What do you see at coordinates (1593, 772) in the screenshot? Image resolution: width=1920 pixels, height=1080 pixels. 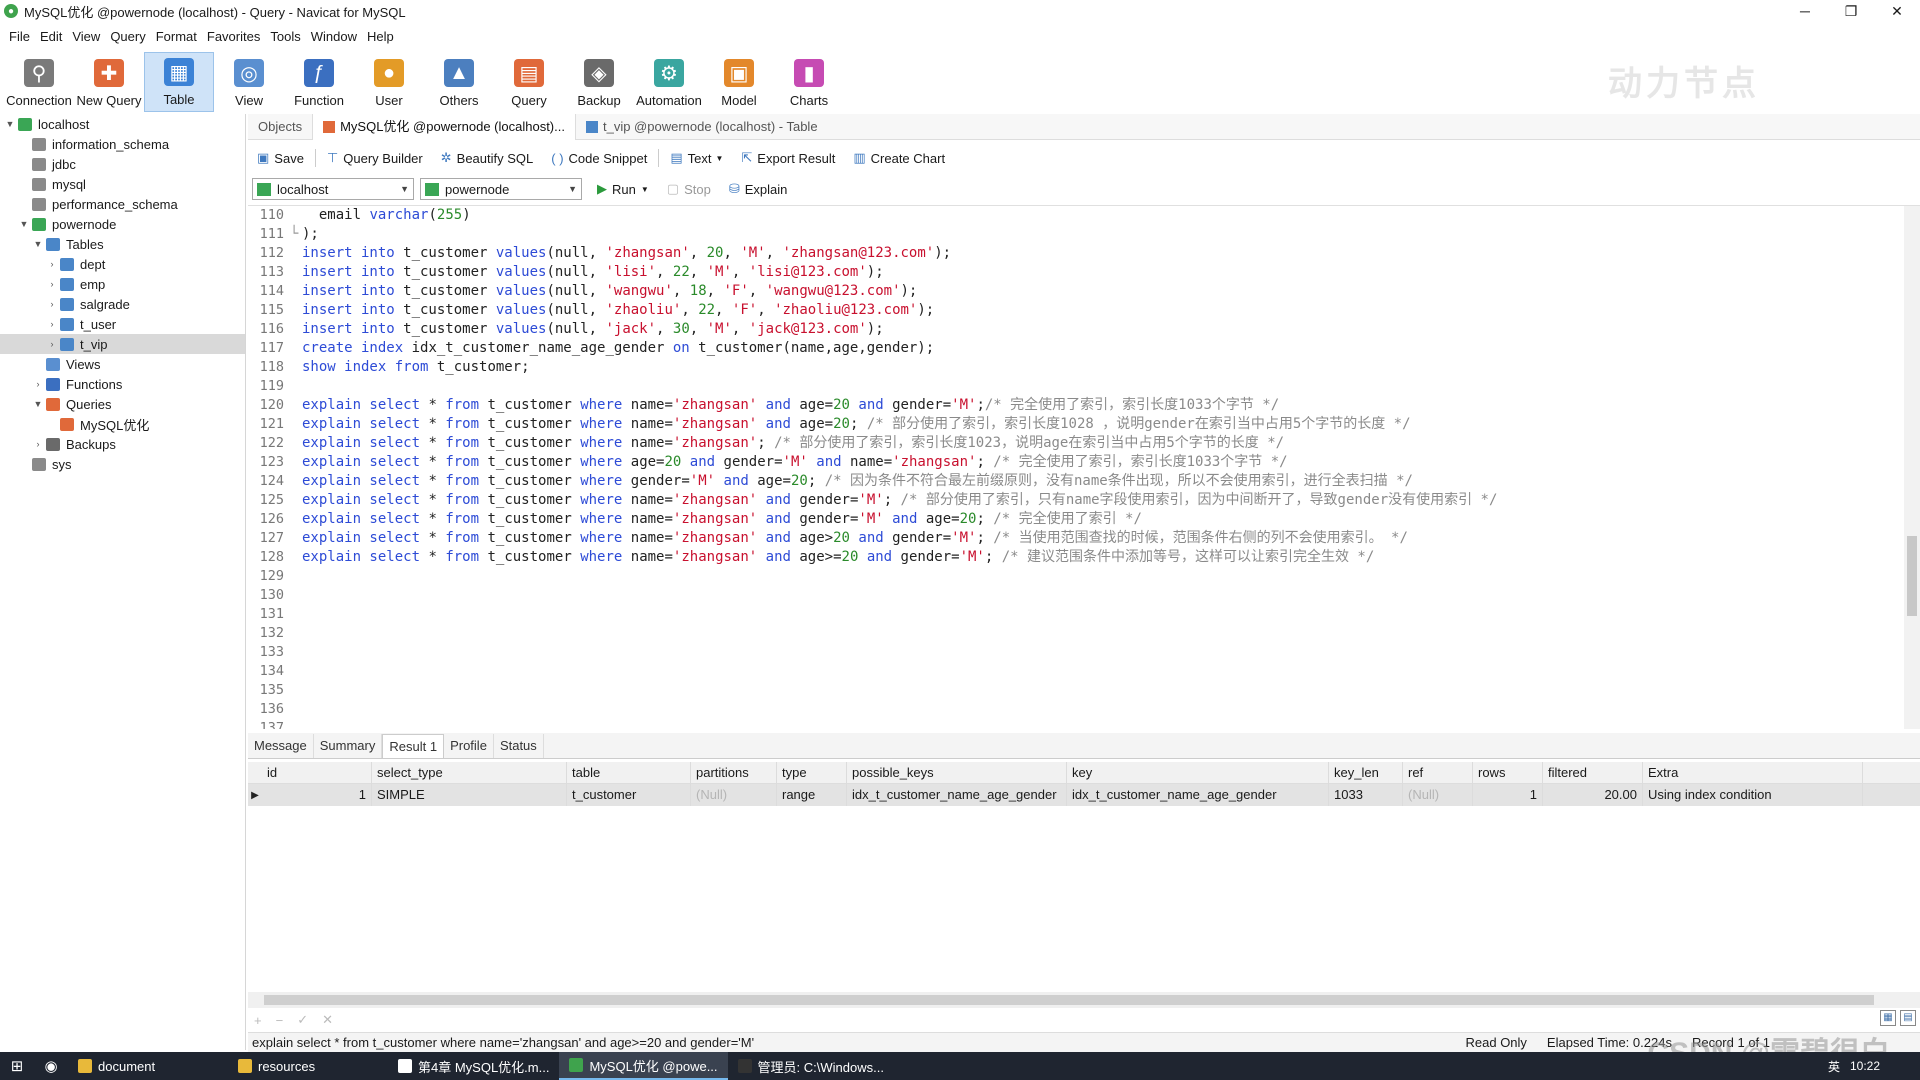 I see `column-header-filtered: filtered` at bounding box center [1593, 772].